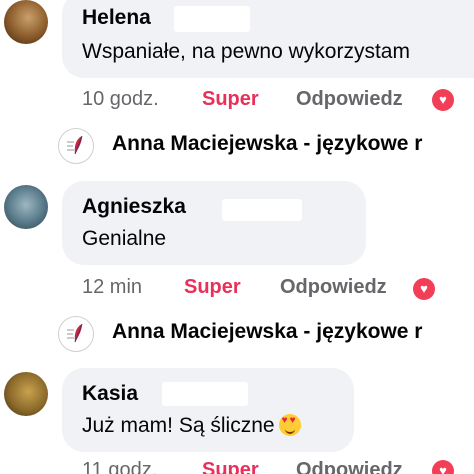  What do you see at coordinates (289, 425) in the screenshot?
I see `heart-eyes-emoji-icon` at bounding box center [289, 425].